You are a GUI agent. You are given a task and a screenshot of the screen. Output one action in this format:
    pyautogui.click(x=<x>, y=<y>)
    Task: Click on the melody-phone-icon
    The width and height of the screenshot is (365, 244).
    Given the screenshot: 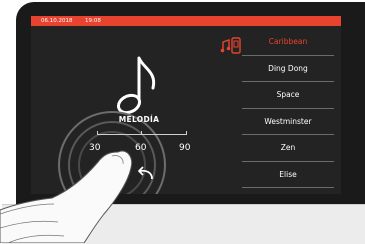 What is the action you would take?
    pyautogui.click(x=230, y=45)
    